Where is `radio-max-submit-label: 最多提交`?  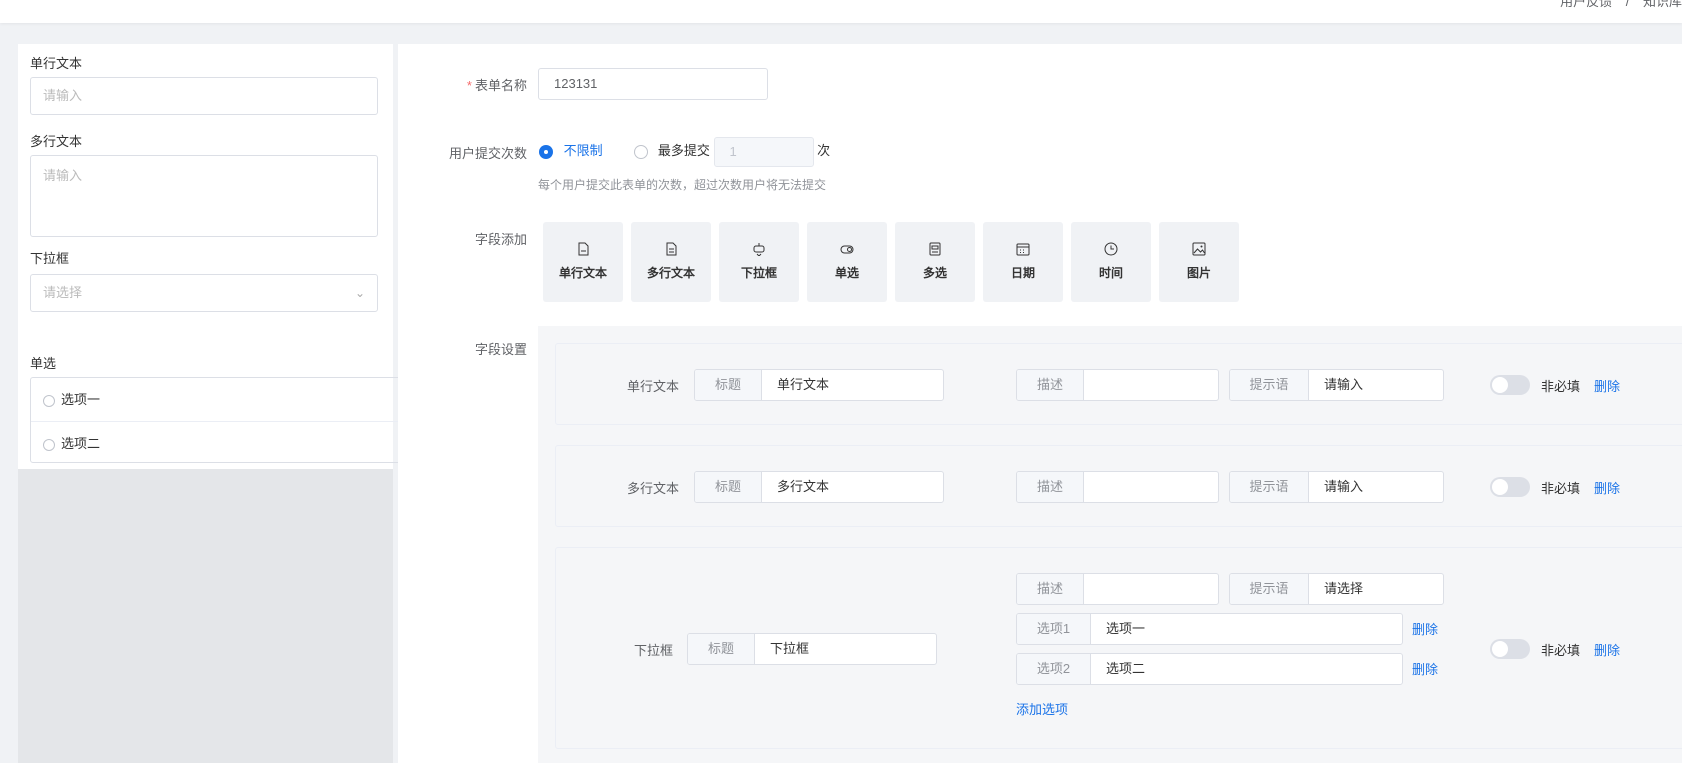
radio-max-submit-label: 最多提交 is located at coordinates (683, 150).